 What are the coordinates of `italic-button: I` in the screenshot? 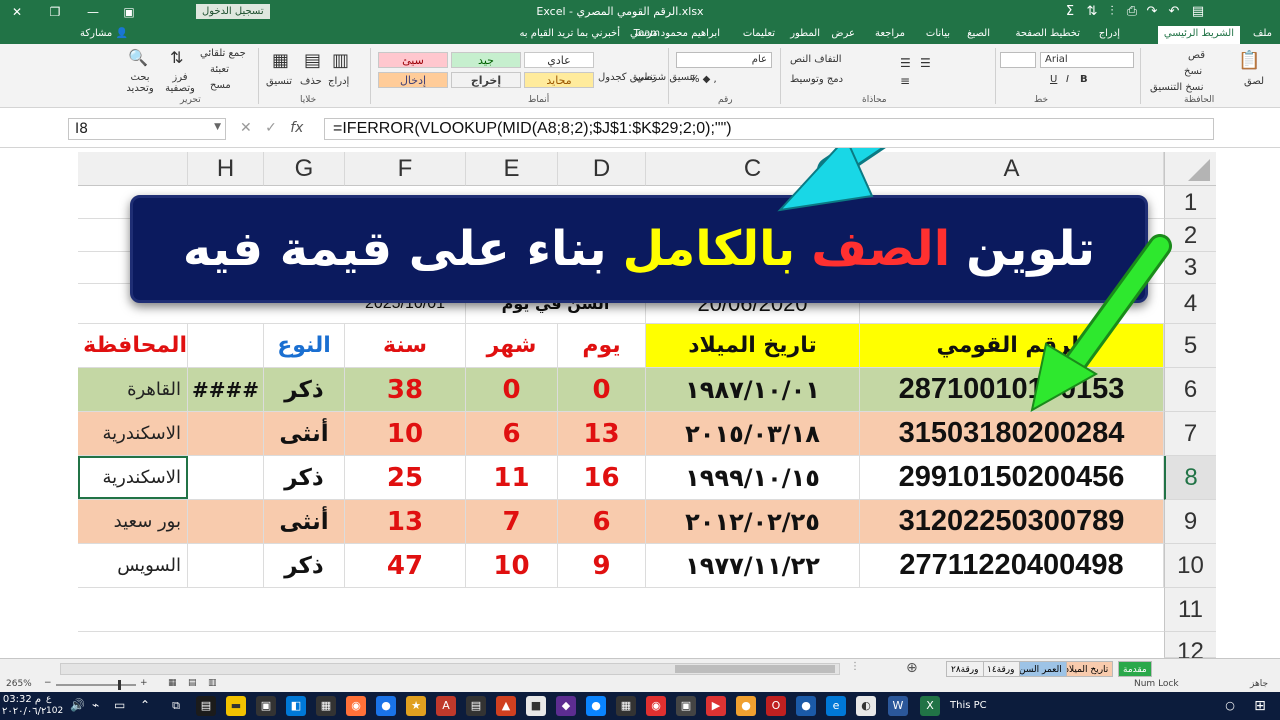 It's located at (1067, 79).